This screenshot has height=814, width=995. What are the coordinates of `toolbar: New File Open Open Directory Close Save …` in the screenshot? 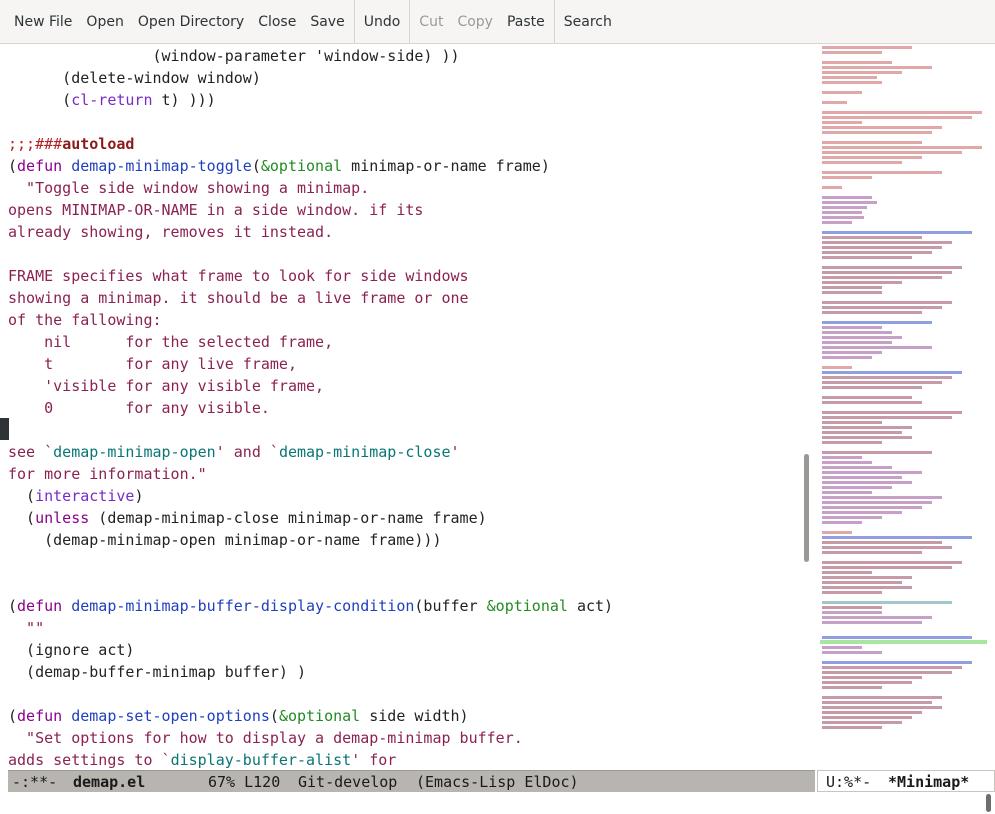 It's located at (497, 22).